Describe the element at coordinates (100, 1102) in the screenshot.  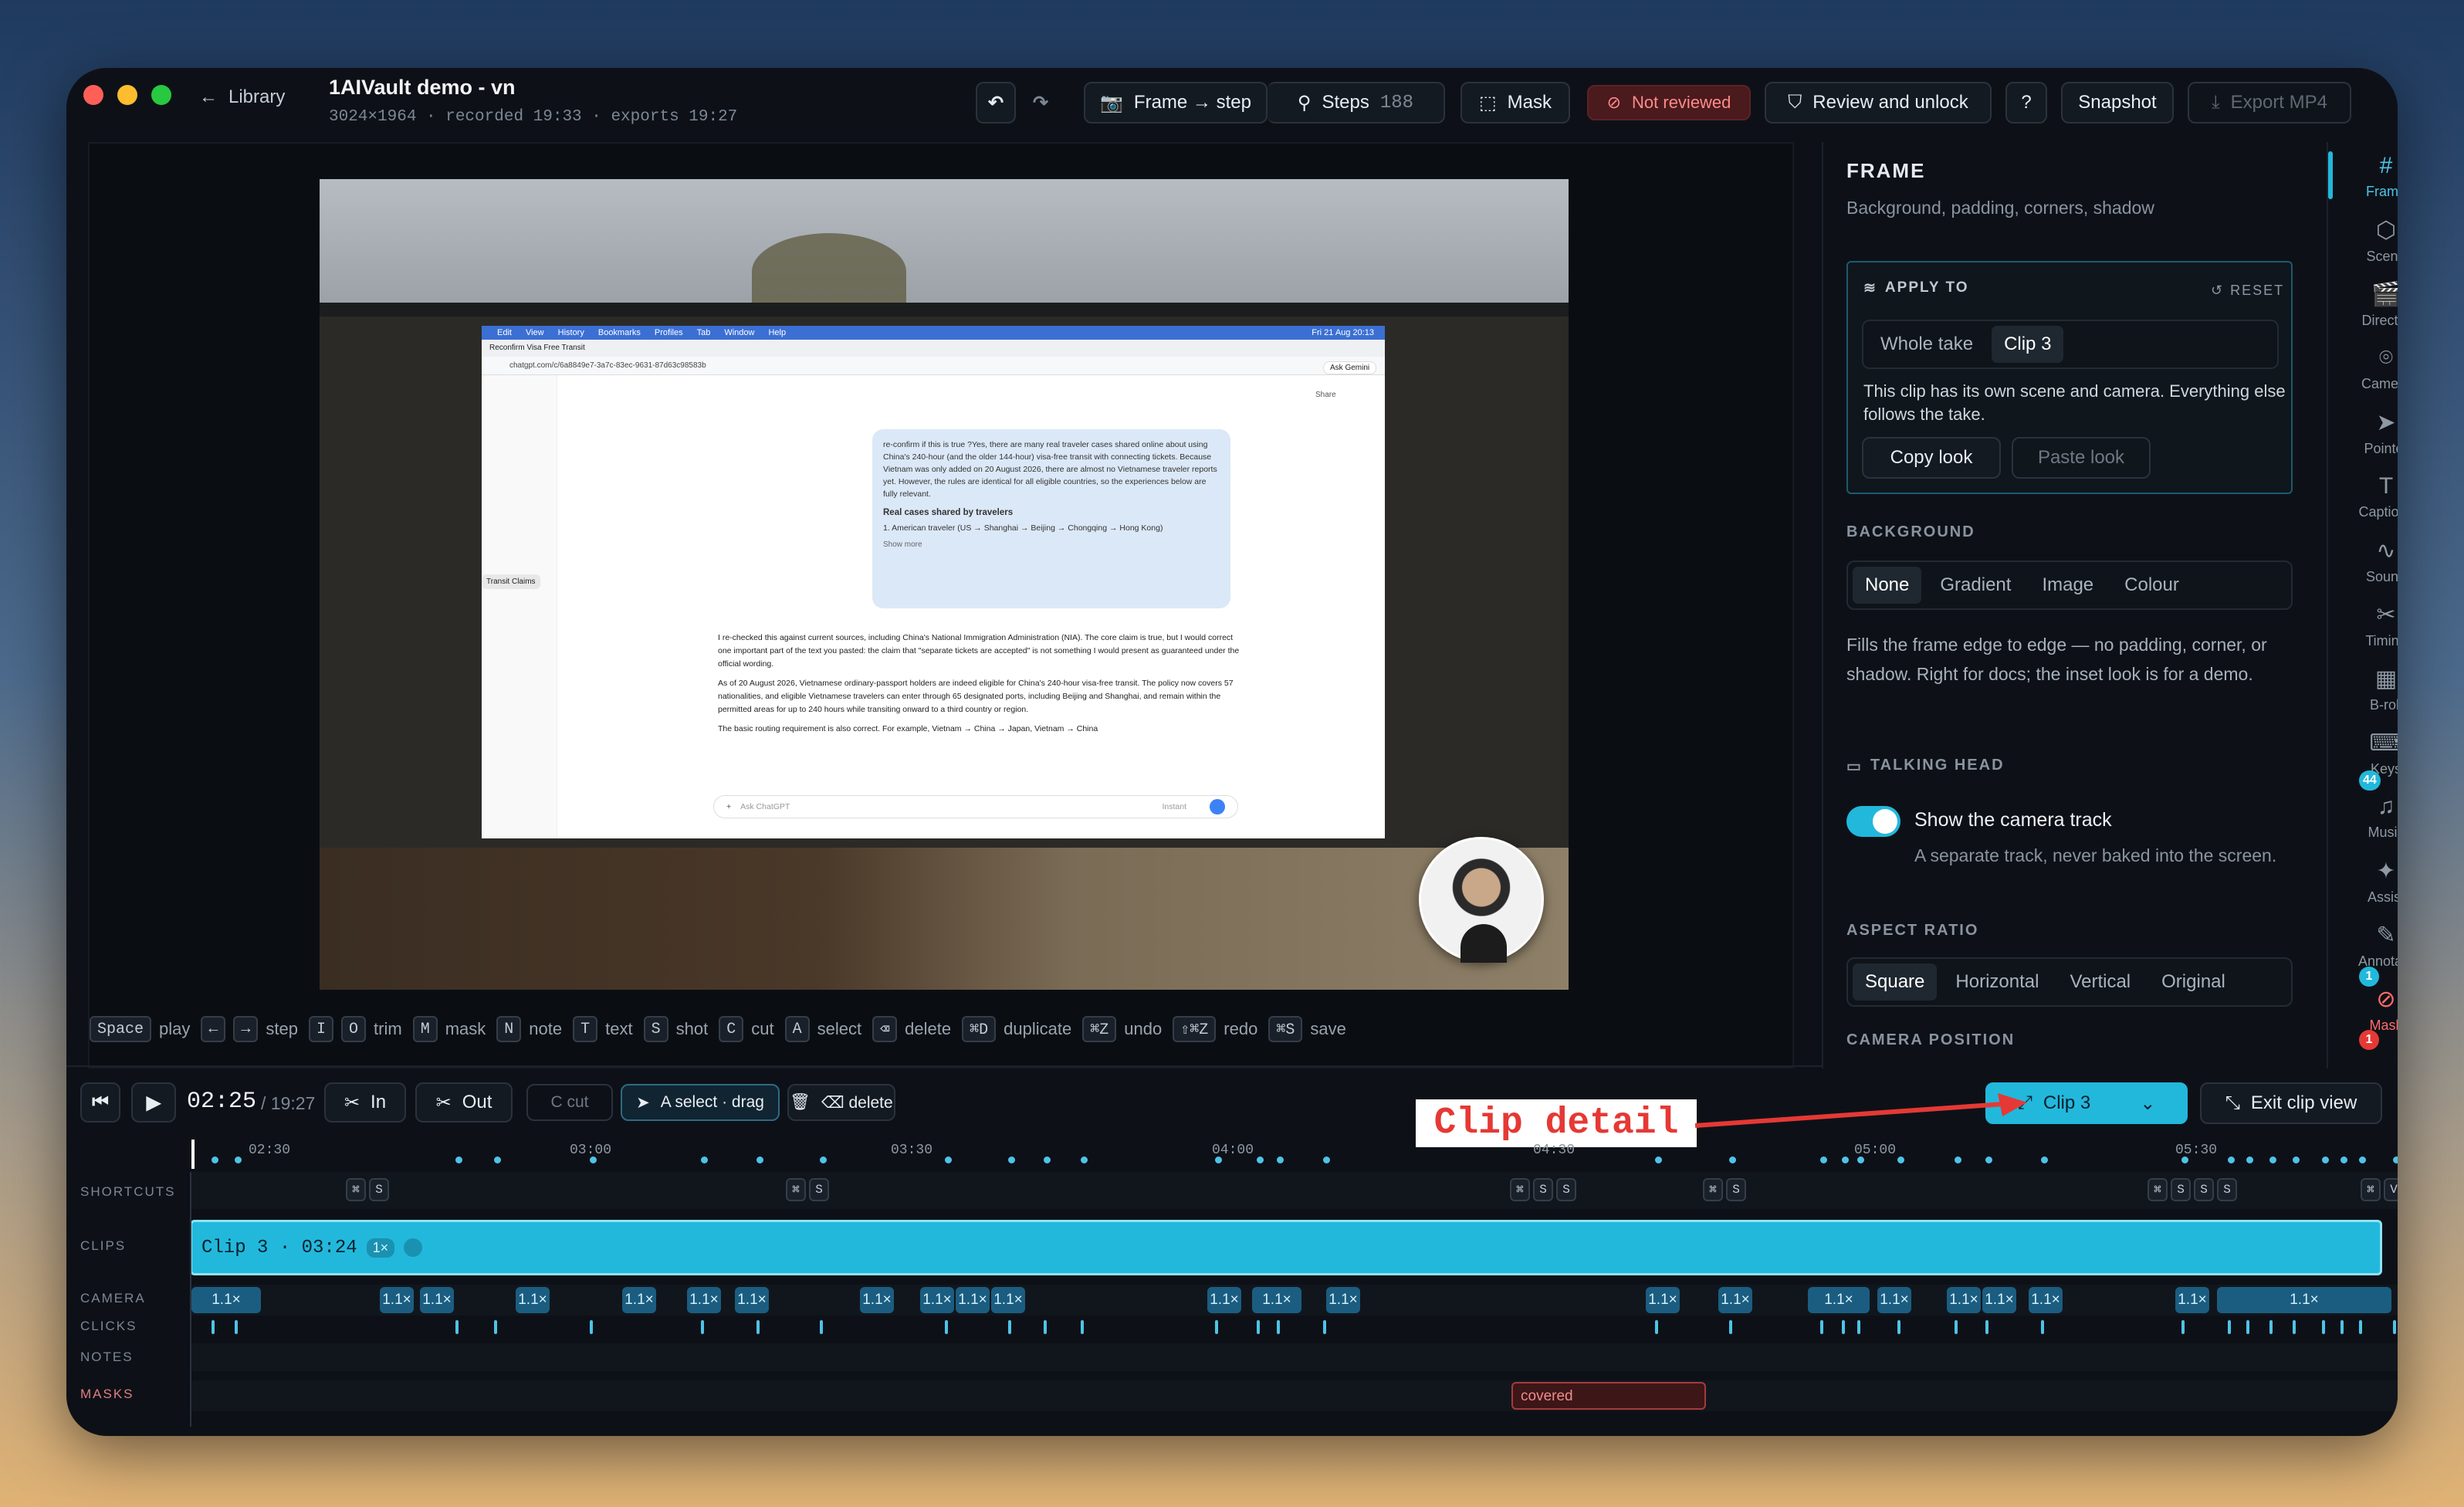
I see `jump-start-button: ⏮` at that location.